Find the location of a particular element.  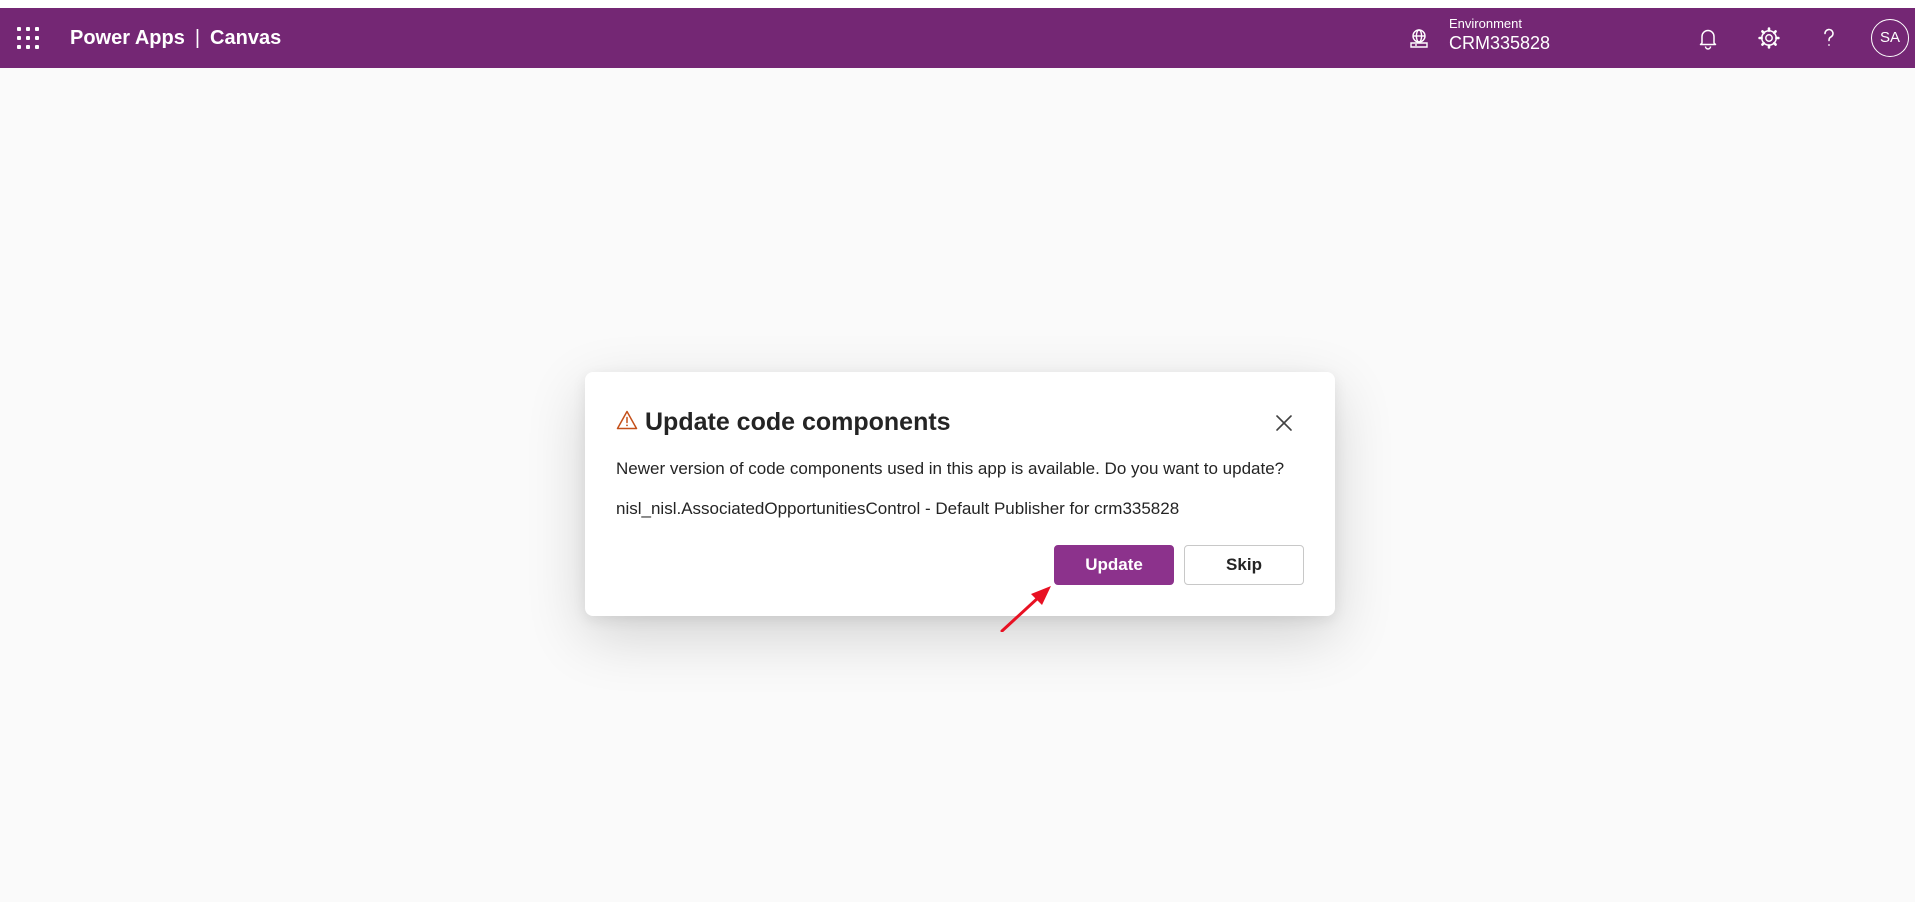

bell-icon is located at coordinates (1708, 38).